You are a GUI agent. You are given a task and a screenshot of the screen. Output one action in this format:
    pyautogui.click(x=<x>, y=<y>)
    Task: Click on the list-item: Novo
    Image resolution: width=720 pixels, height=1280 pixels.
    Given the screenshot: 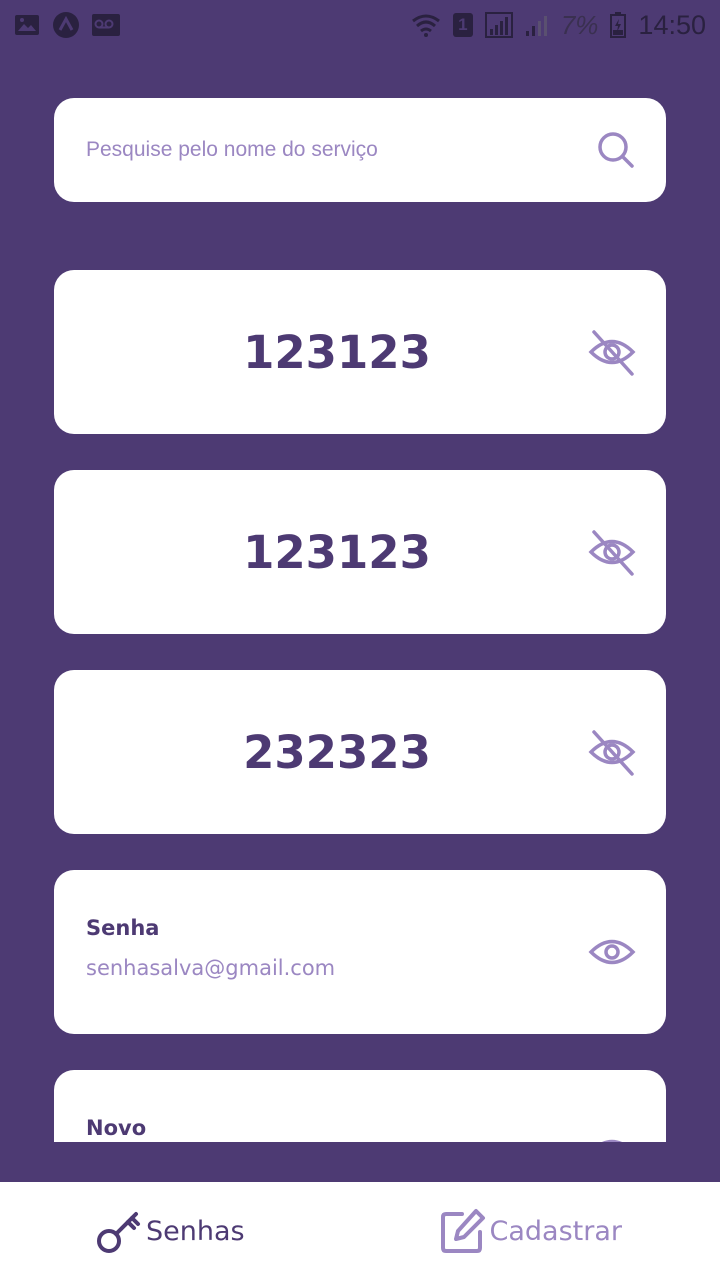 What is the action you would take?
    pyautogui.click(x=360, y=1106)
    